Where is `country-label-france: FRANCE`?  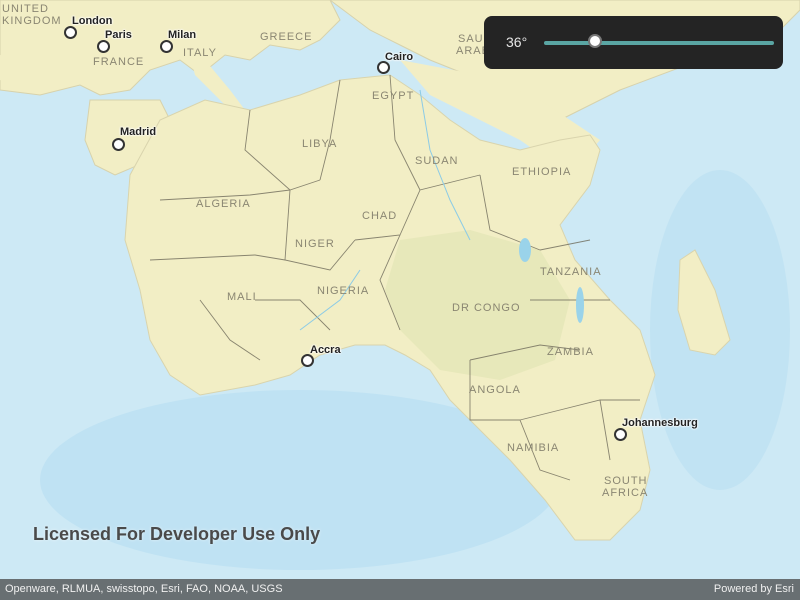 country-label-france: FRANCE is located at coordinates (119, 62).